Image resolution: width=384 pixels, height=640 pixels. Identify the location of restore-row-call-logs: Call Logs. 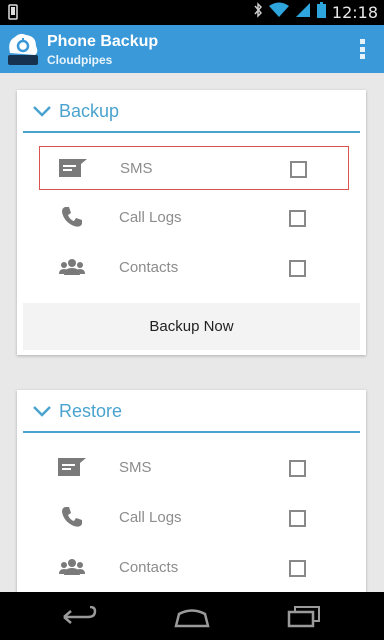
(194, 518).